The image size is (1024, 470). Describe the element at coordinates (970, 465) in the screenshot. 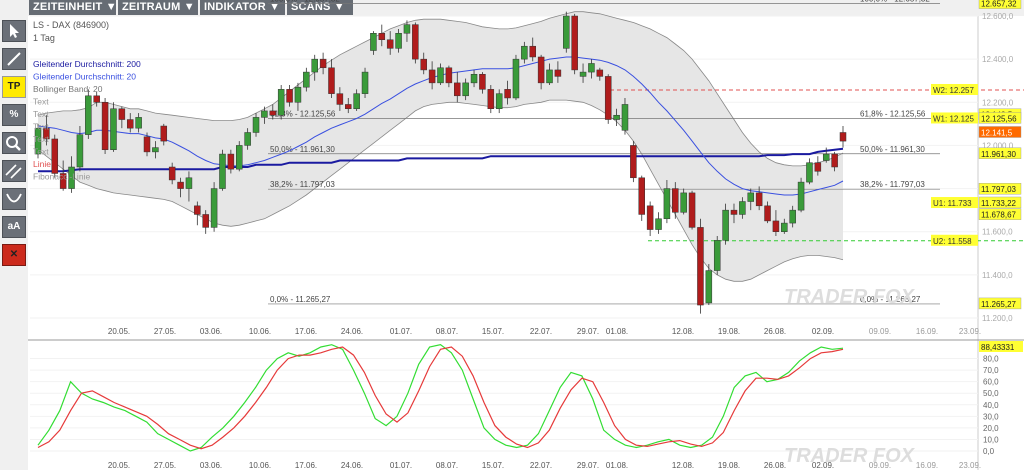

I see `date-tick-label: 23.09.` at that location.